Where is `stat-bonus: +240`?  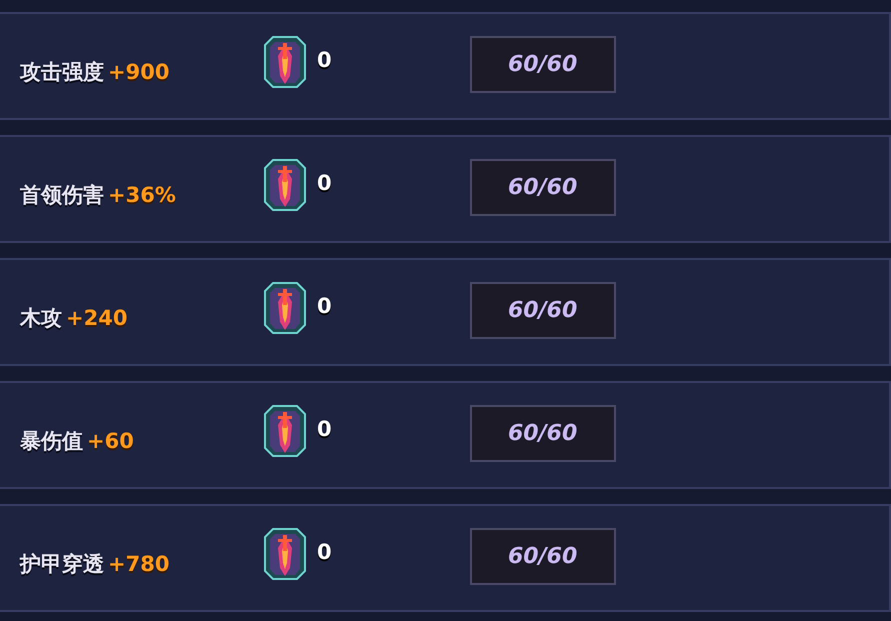 stat-bonus: +240 is located at coordinates (97, 318).